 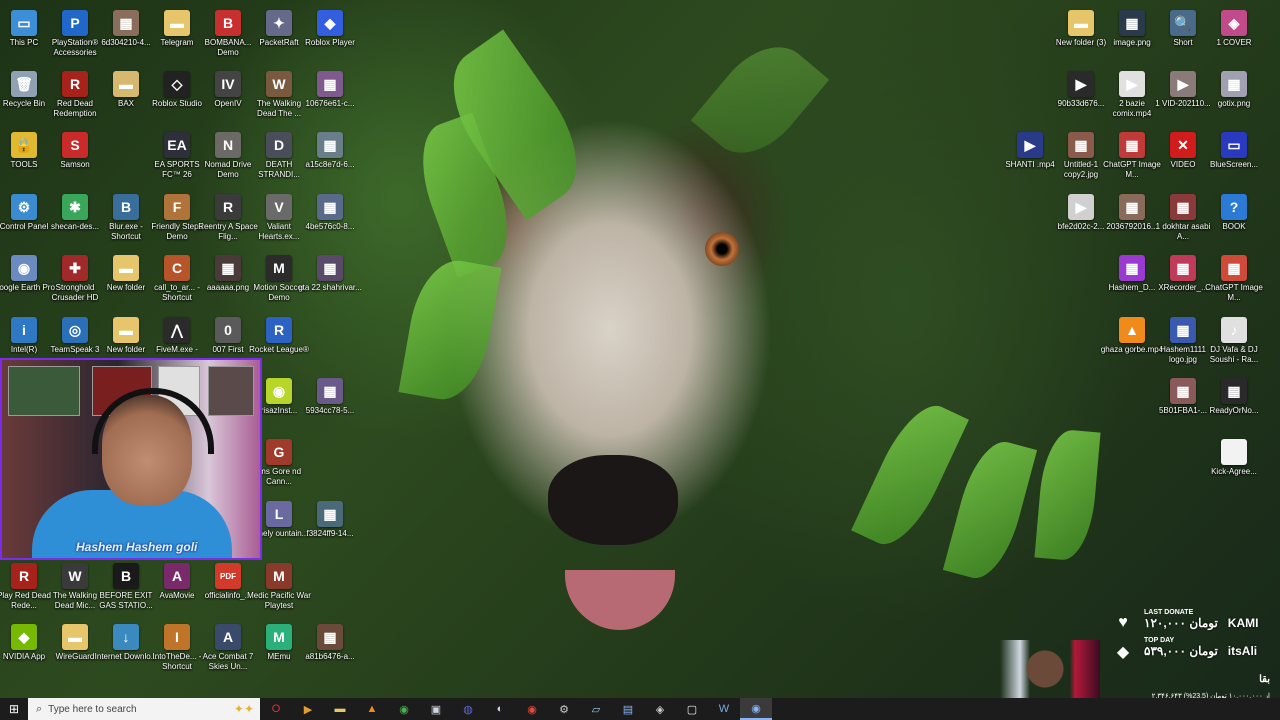 I want to click on top-day-title: TOP DAY, so click(x=1159, y=640).